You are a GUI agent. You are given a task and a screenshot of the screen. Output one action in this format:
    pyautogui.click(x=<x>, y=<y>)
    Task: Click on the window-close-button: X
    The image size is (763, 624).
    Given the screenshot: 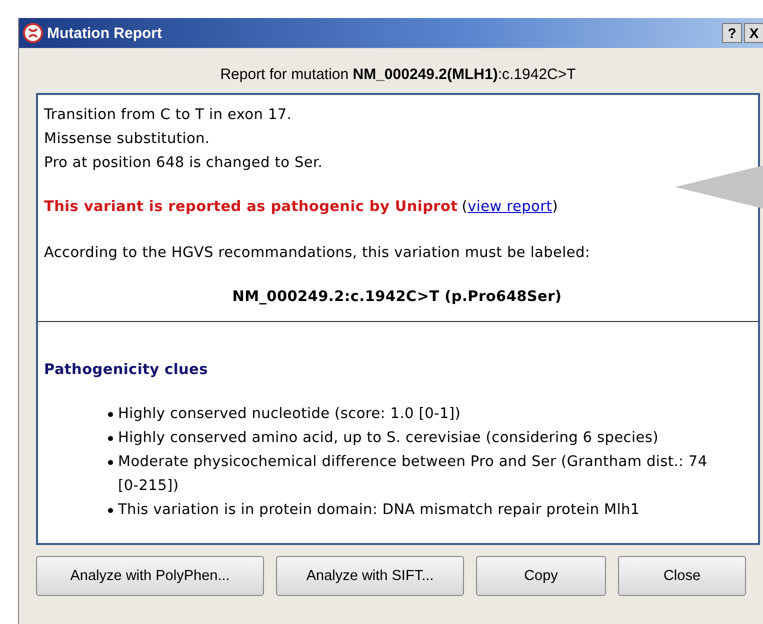 What is the action you would take?
    pyautogui.click(x=753, y=33)
    